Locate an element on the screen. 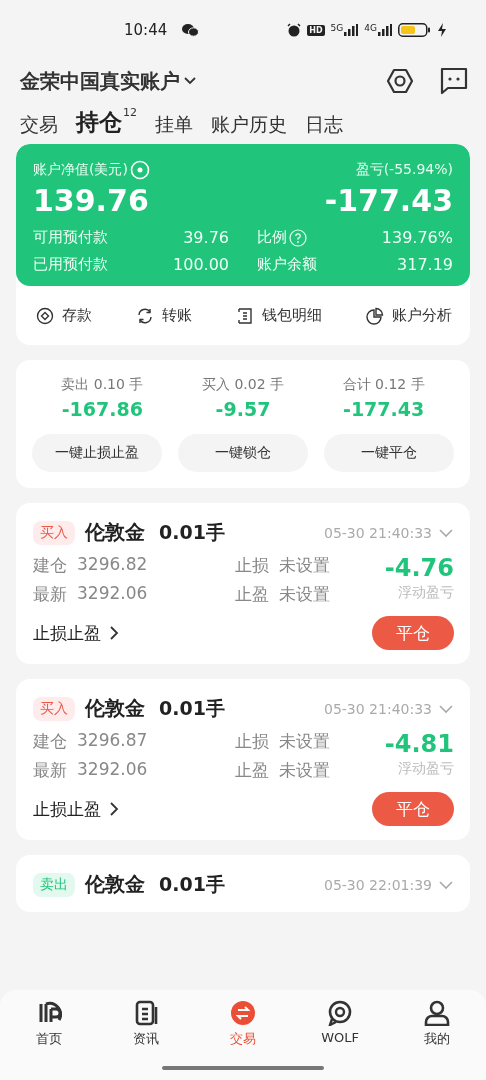 Image resolution: width=486 pixels, height=1080 pixels. nav-tab: WOLF is located at coordinates (340, 1040).